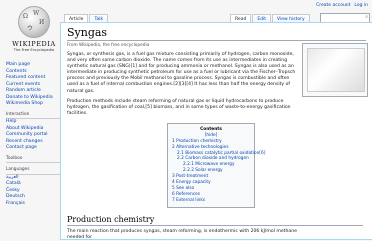 The image size is (372, 241). I want to click on sidebar-item-shop: Wikimedia Shop, so click(33, 104).